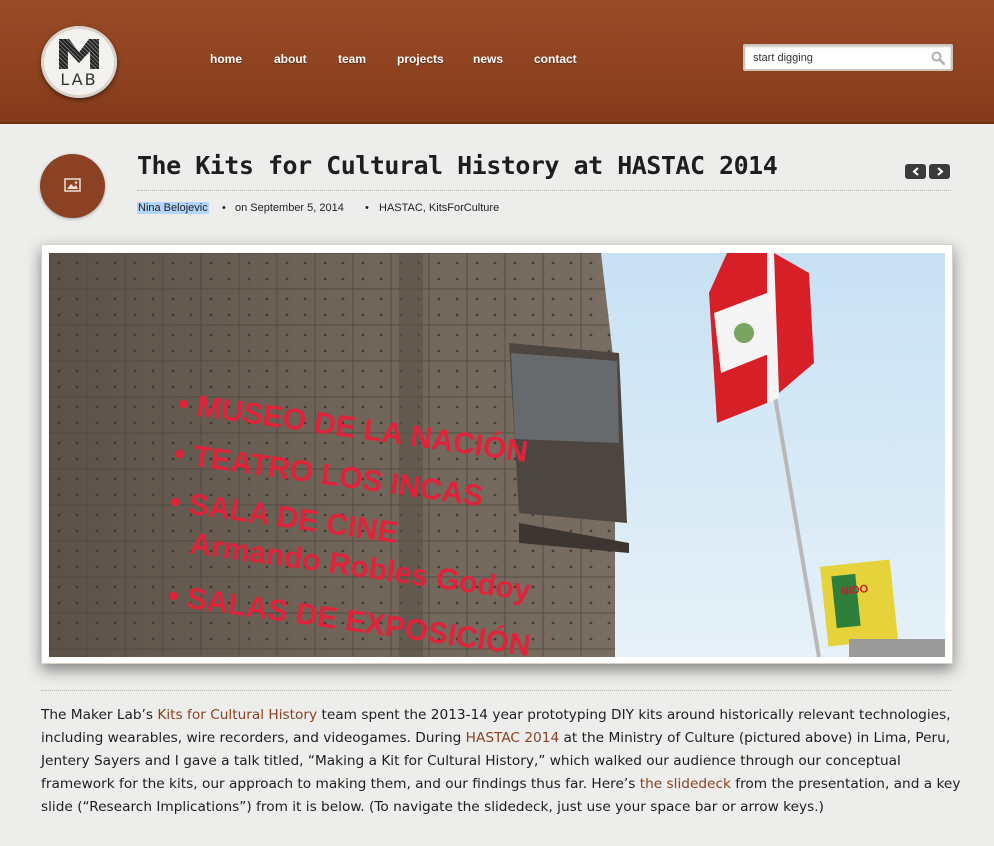 The height and width of the screenshot is (846, 994). Describe the element at coordinates (439, 208) in the screenshot. I see `post-categories: HASTAC, KitsForCulture` at that location.